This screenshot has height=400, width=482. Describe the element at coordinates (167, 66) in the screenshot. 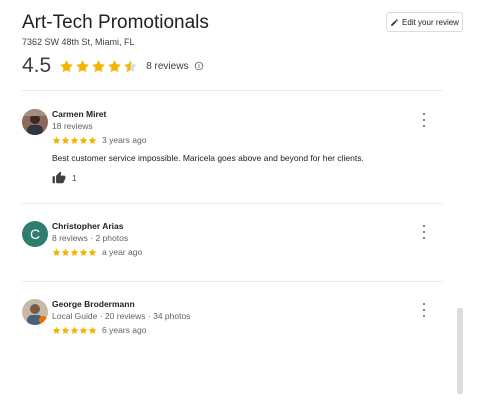

I see `review-count: 8 reviews` at that location.